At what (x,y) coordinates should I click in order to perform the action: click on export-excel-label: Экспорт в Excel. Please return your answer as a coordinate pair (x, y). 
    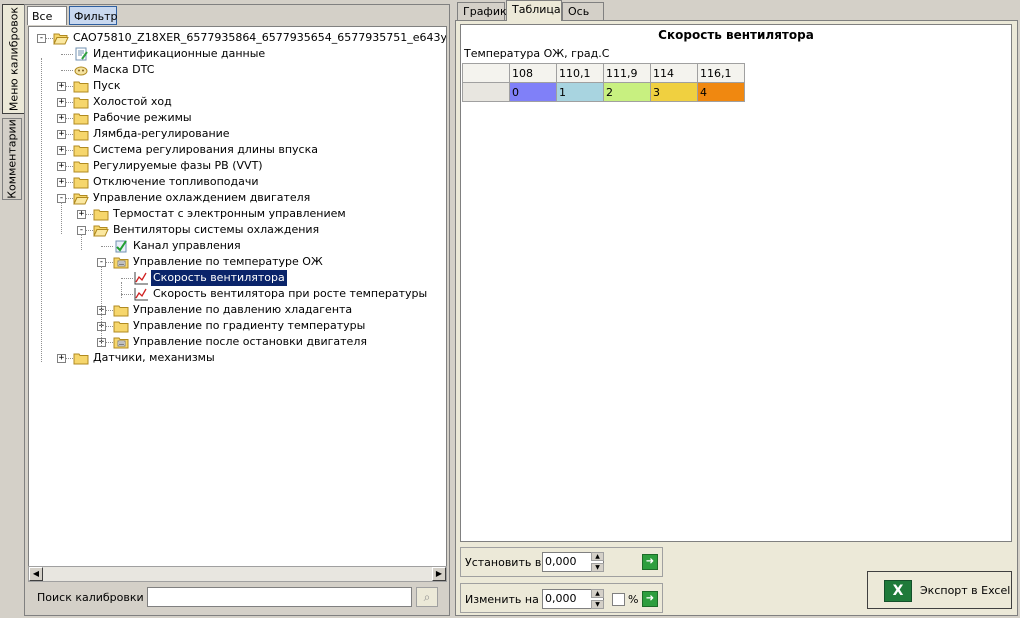
    Looking at the image, I should click on (965, 590).